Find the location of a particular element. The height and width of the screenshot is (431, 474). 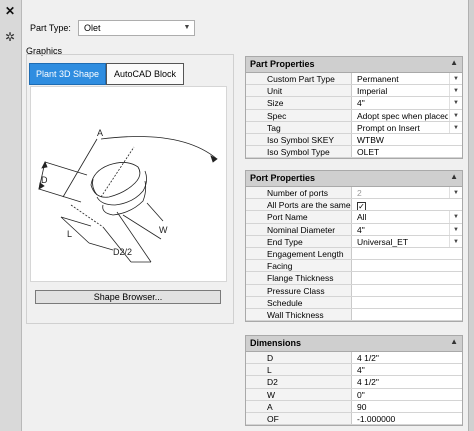

prop-row-end-type: End Type Universal_ET ▼ is located at coordinates (354, 241).